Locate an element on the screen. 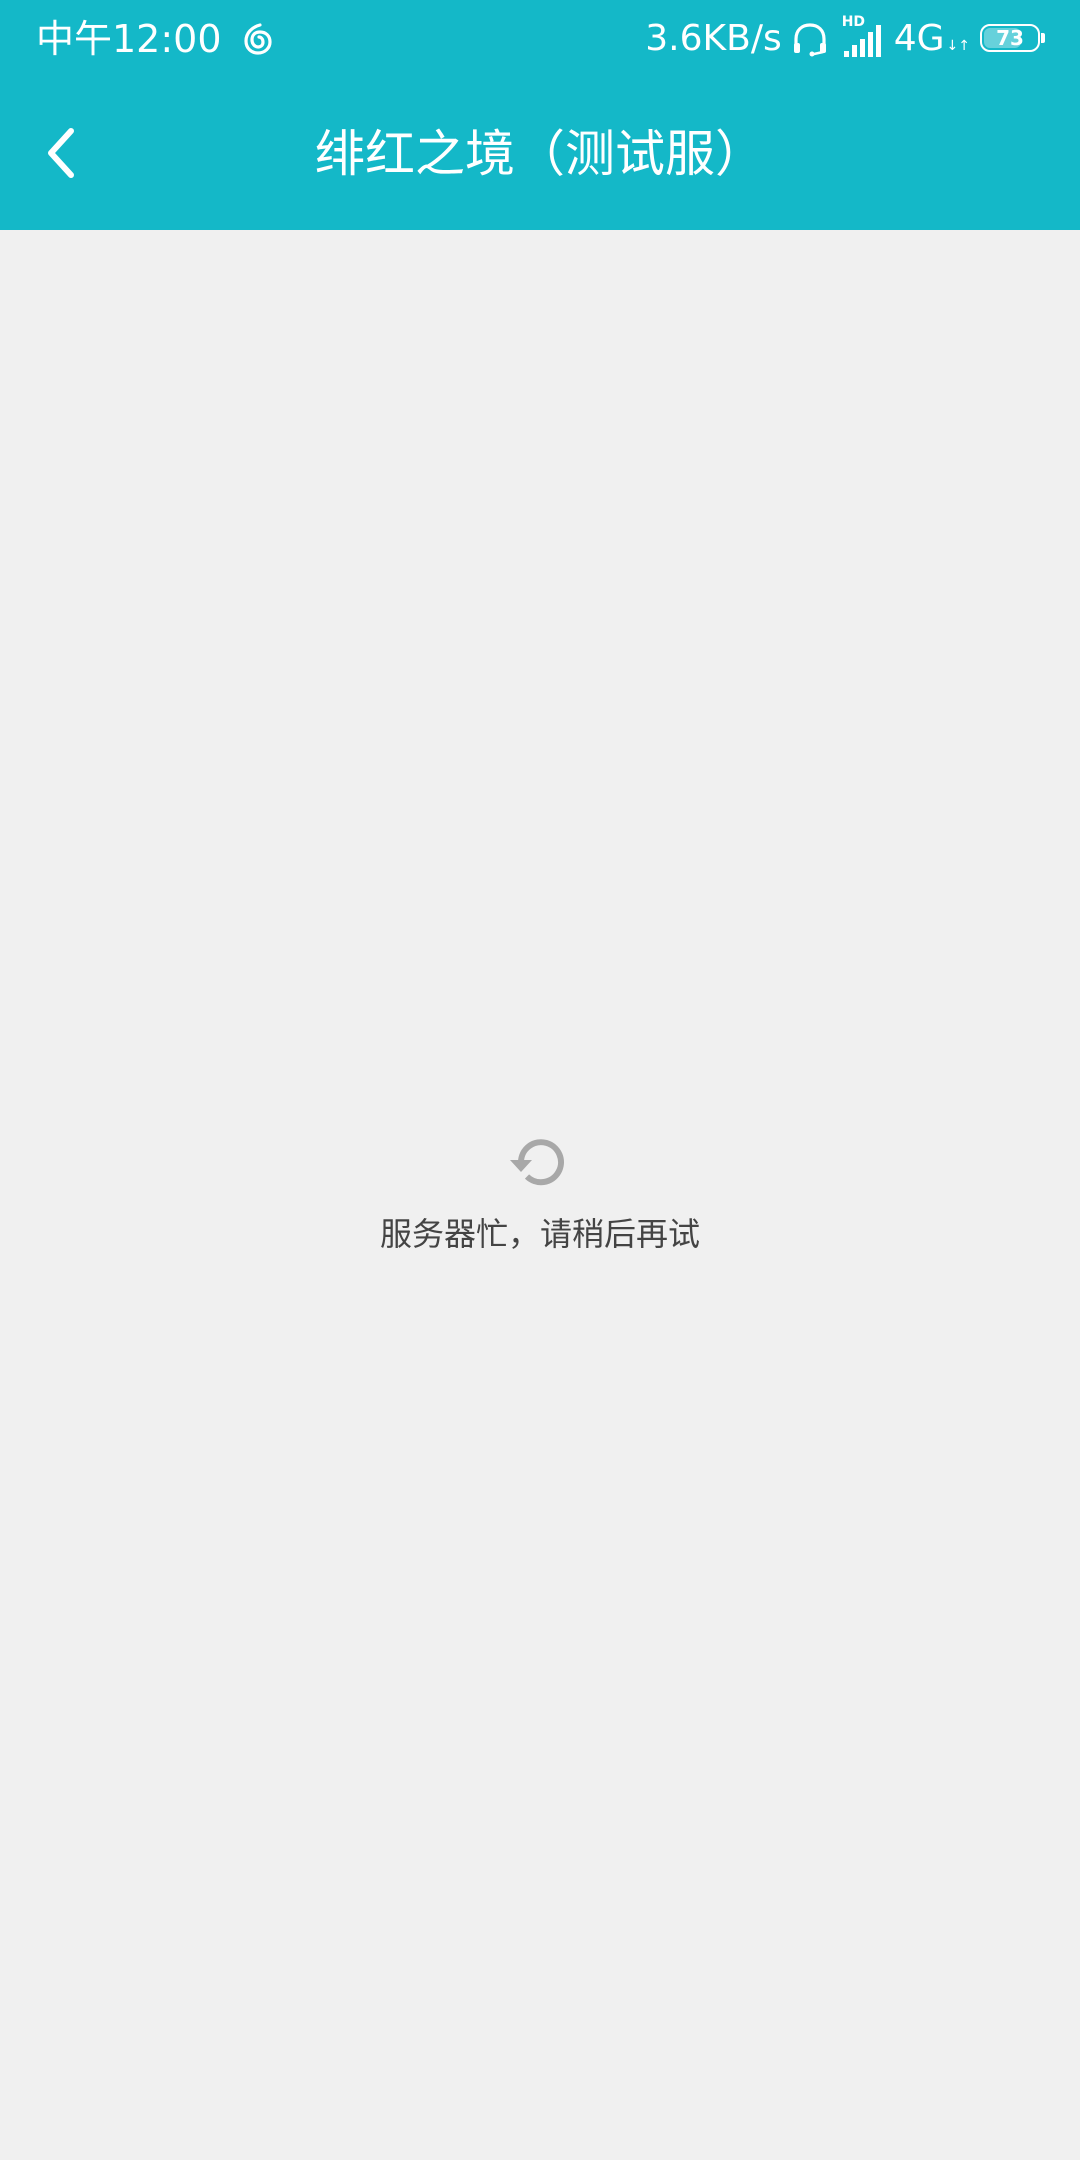  battery-tip is located at coordinates (1043, 38).